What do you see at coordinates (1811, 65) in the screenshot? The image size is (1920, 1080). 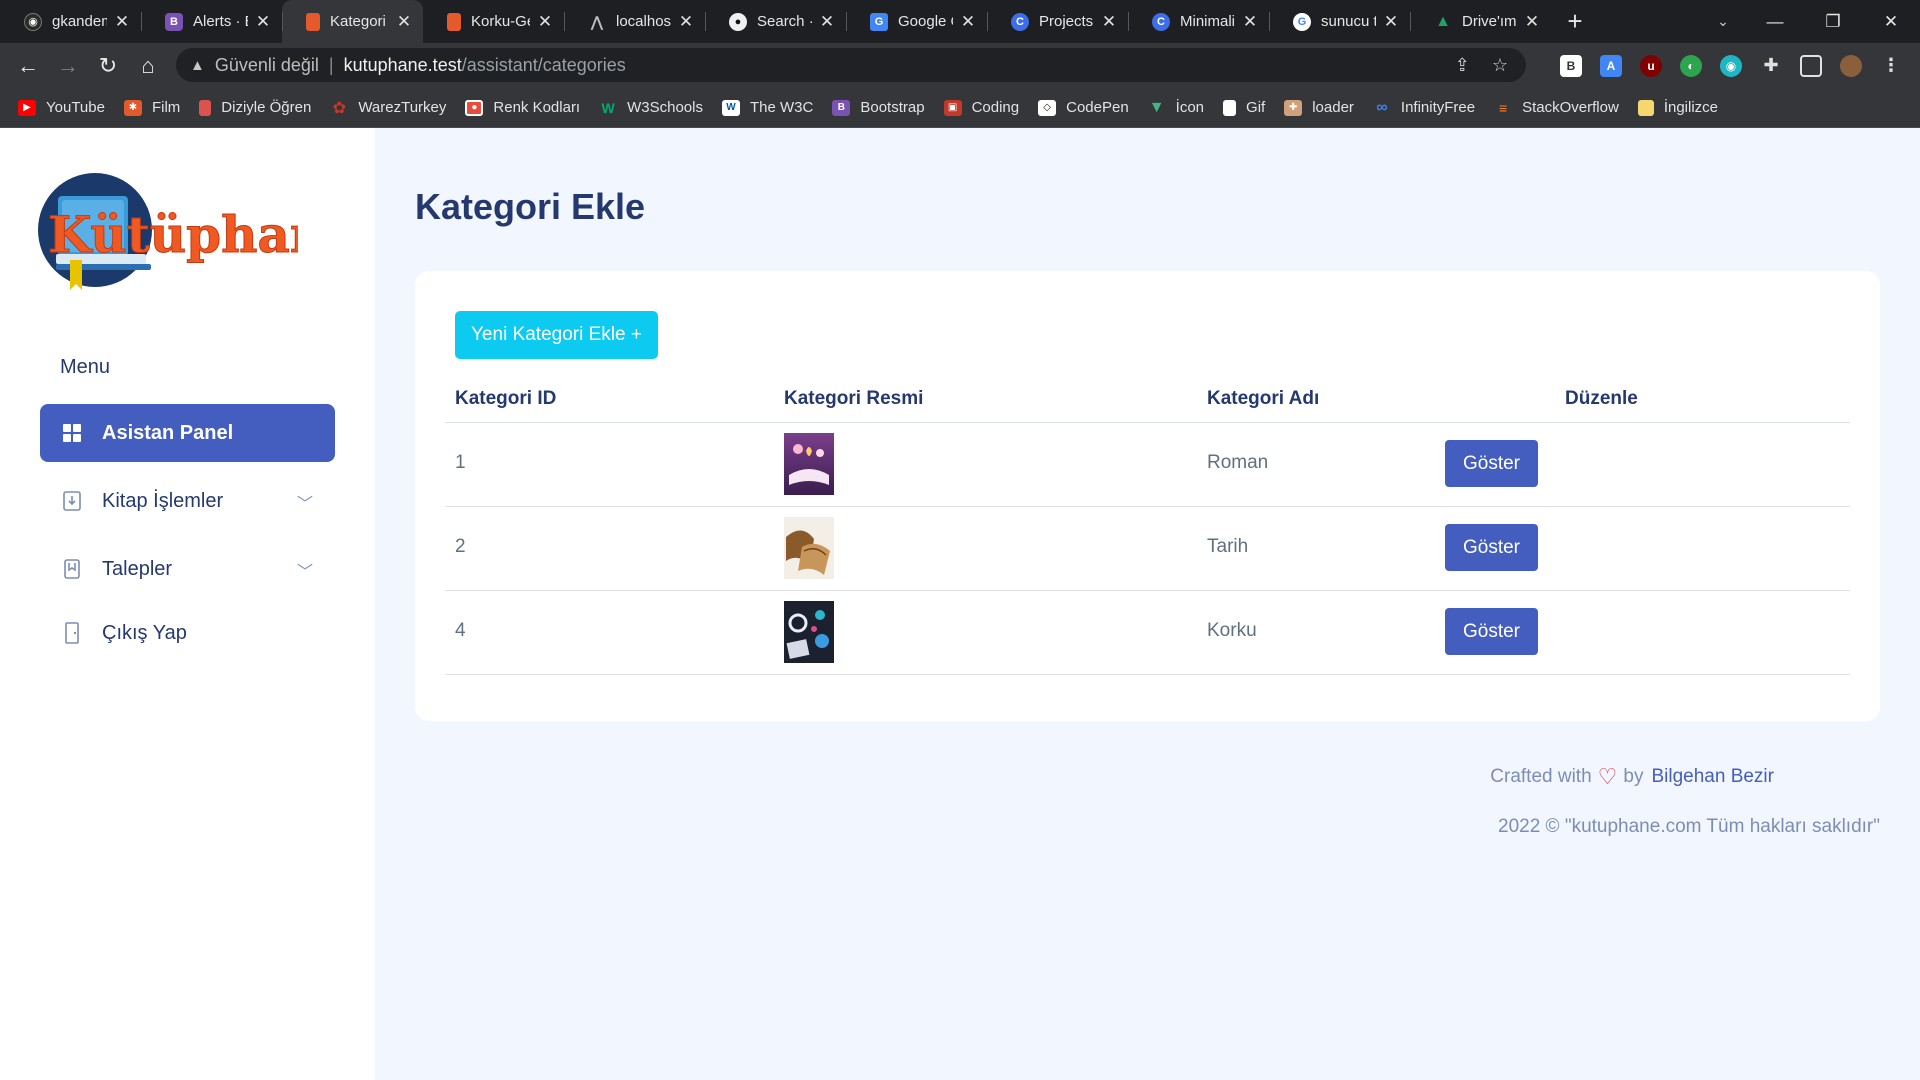 I see `side-panel-icon` at bounding box center [1811, 65].